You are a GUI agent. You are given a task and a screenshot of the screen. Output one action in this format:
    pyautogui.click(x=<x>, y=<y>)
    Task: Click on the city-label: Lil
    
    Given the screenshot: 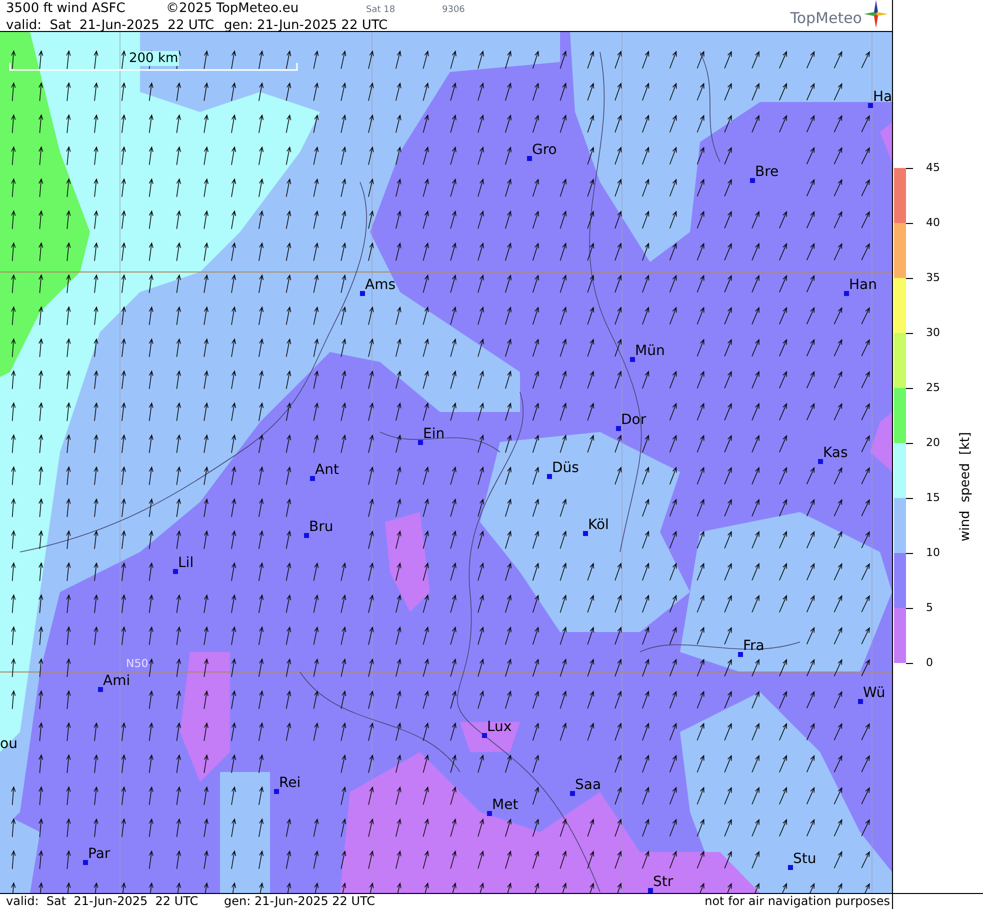 What is the action you would take?
    pyautogui.click(x=186, y=563)
    